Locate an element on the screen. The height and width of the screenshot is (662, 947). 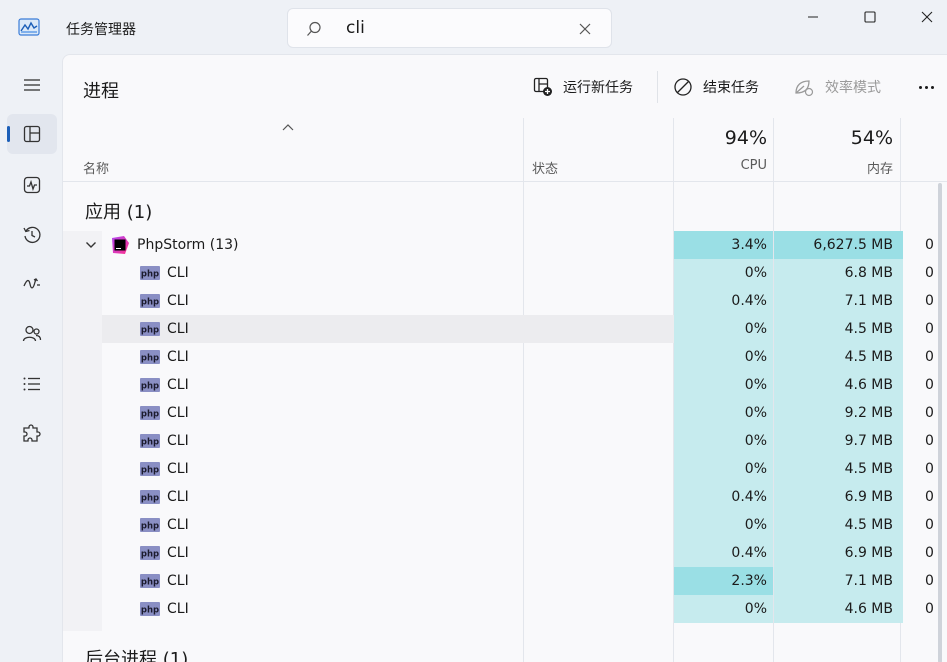
end-task-button: 结束任务 is located at coordinates (716, 87).